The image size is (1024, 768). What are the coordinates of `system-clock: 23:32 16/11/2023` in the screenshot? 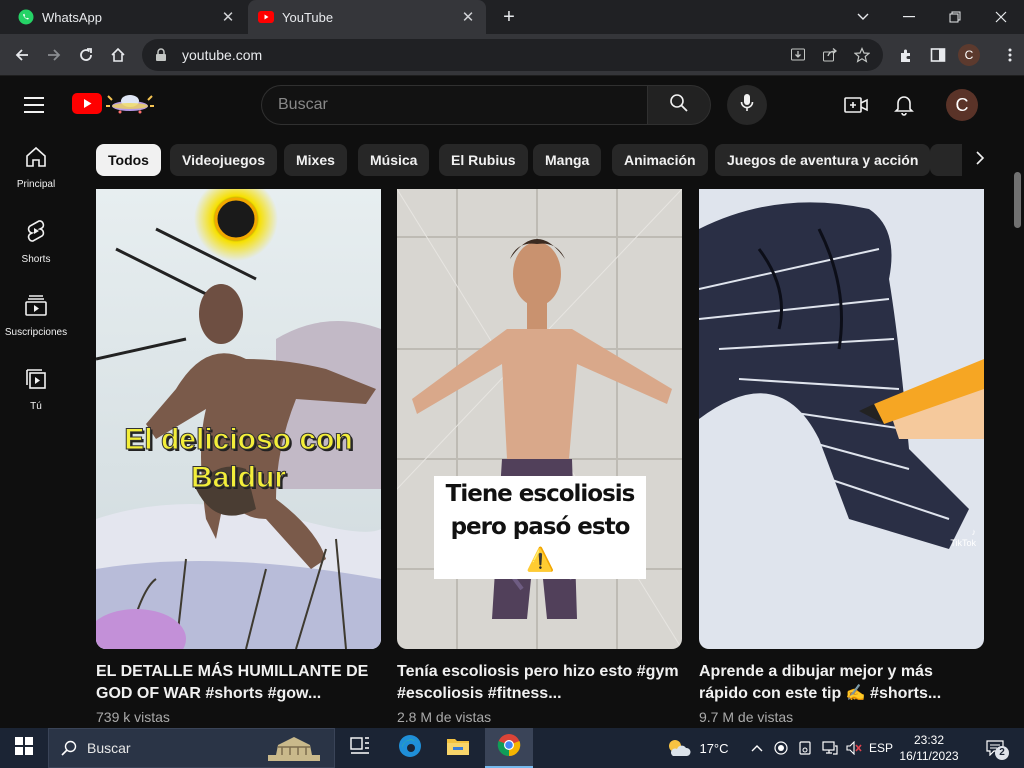 It's located at (929, 748).